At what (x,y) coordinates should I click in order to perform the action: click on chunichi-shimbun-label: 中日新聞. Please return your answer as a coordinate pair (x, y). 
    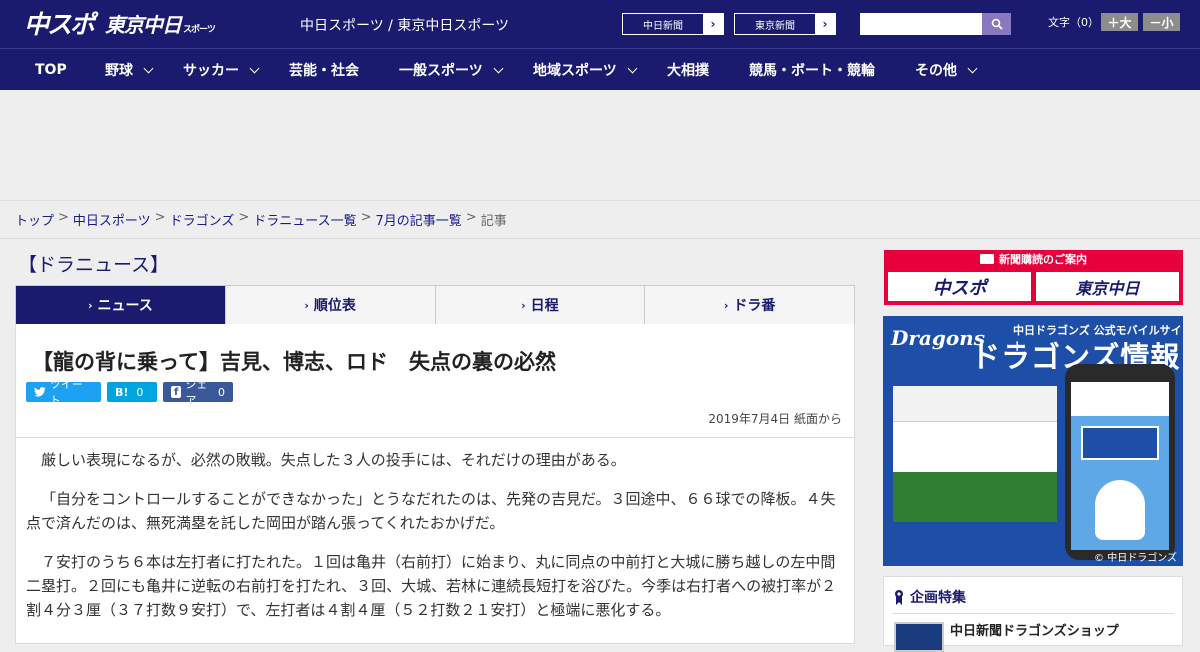
    Looking at the image, I should click on (663, 26).